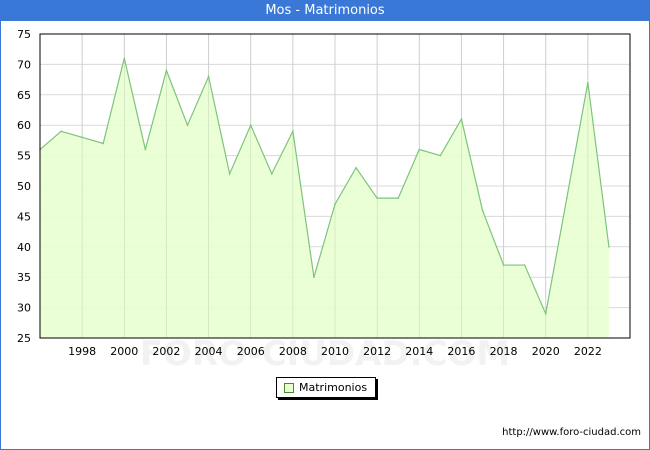  Describe the element at coordinates (398, 198) in the screenshot. I see `data-point-2013` at that location.